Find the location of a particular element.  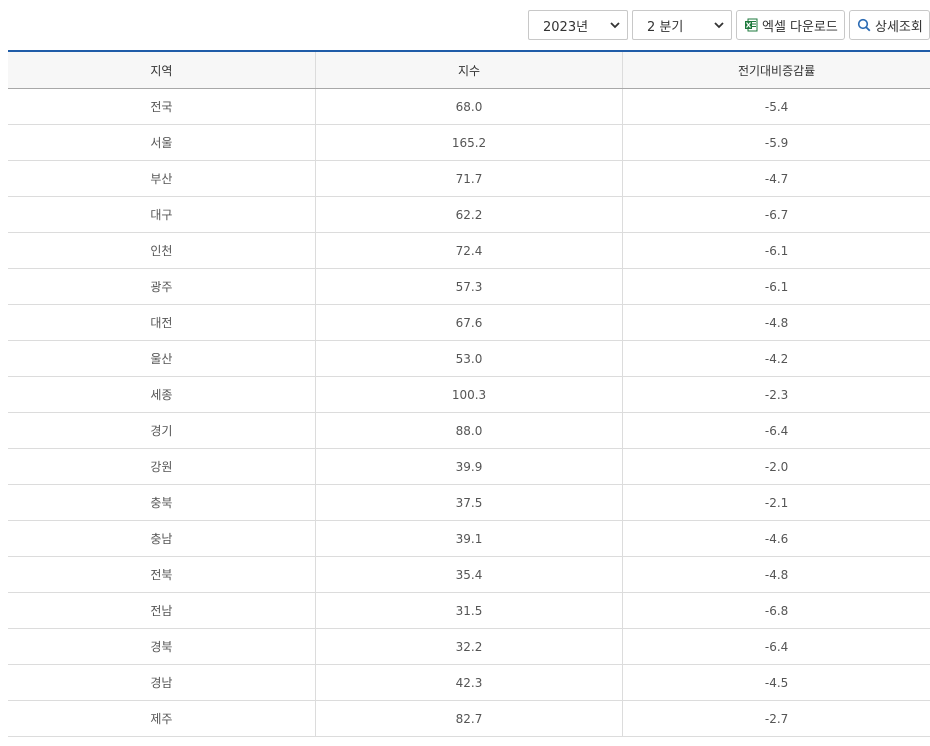

cell-index: 68.0 is located at coordinates (468, 106).